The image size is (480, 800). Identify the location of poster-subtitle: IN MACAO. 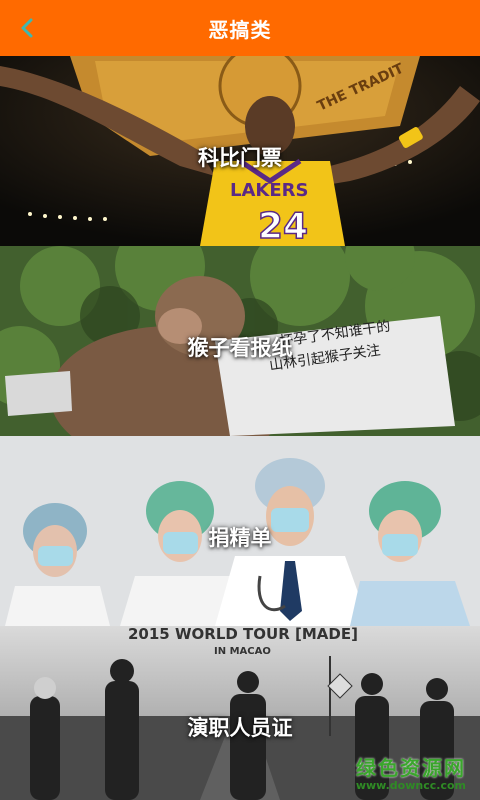
(242, 651).